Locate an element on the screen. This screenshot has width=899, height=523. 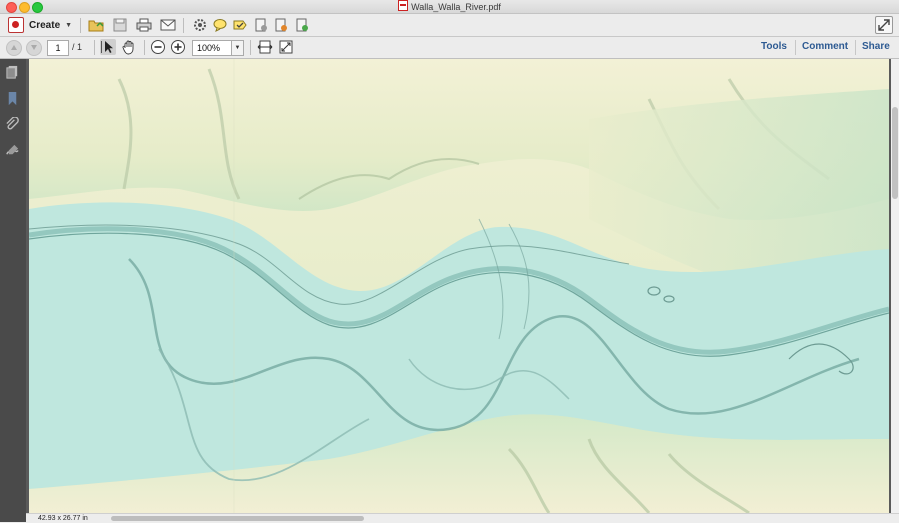
share-tab: Share is located at coordinates (876, 46).